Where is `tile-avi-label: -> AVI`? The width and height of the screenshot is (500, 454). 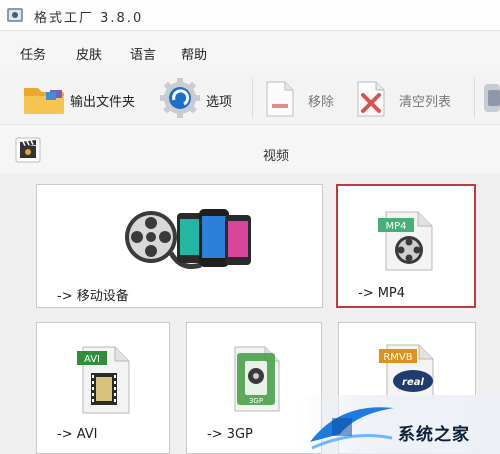 tile-avi-label: -> AVI is located at coordinates (77, 434).